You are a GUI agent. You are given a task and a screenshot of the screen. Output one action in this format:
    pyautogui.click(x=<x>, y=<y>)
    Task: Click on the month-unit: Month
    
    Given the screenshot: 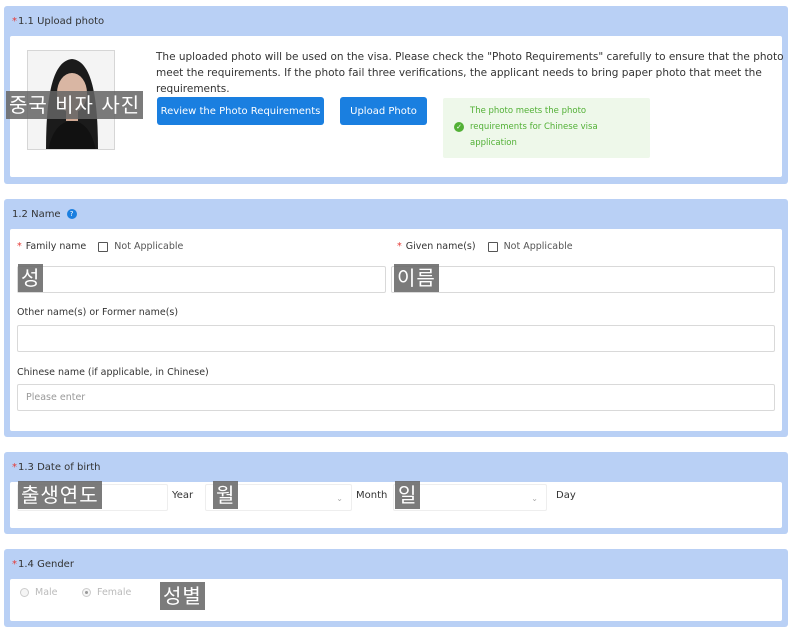 What is the action you would take?
    pyautogui.click(x=372, y=495)
    